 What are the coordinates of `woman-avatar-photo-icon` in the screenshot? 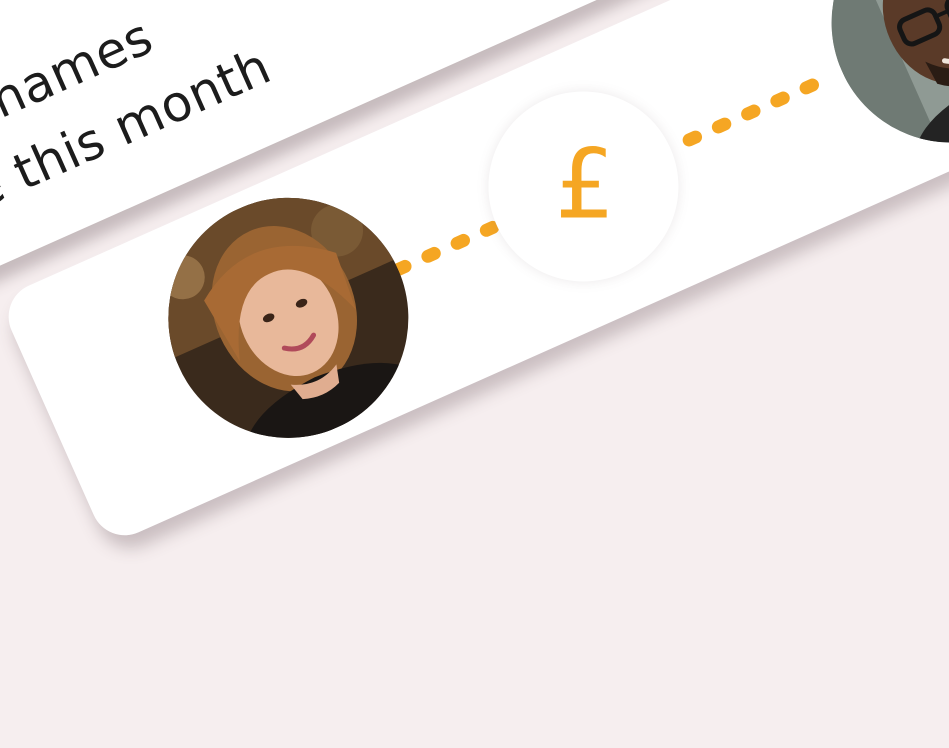 It's located at (288, 318).